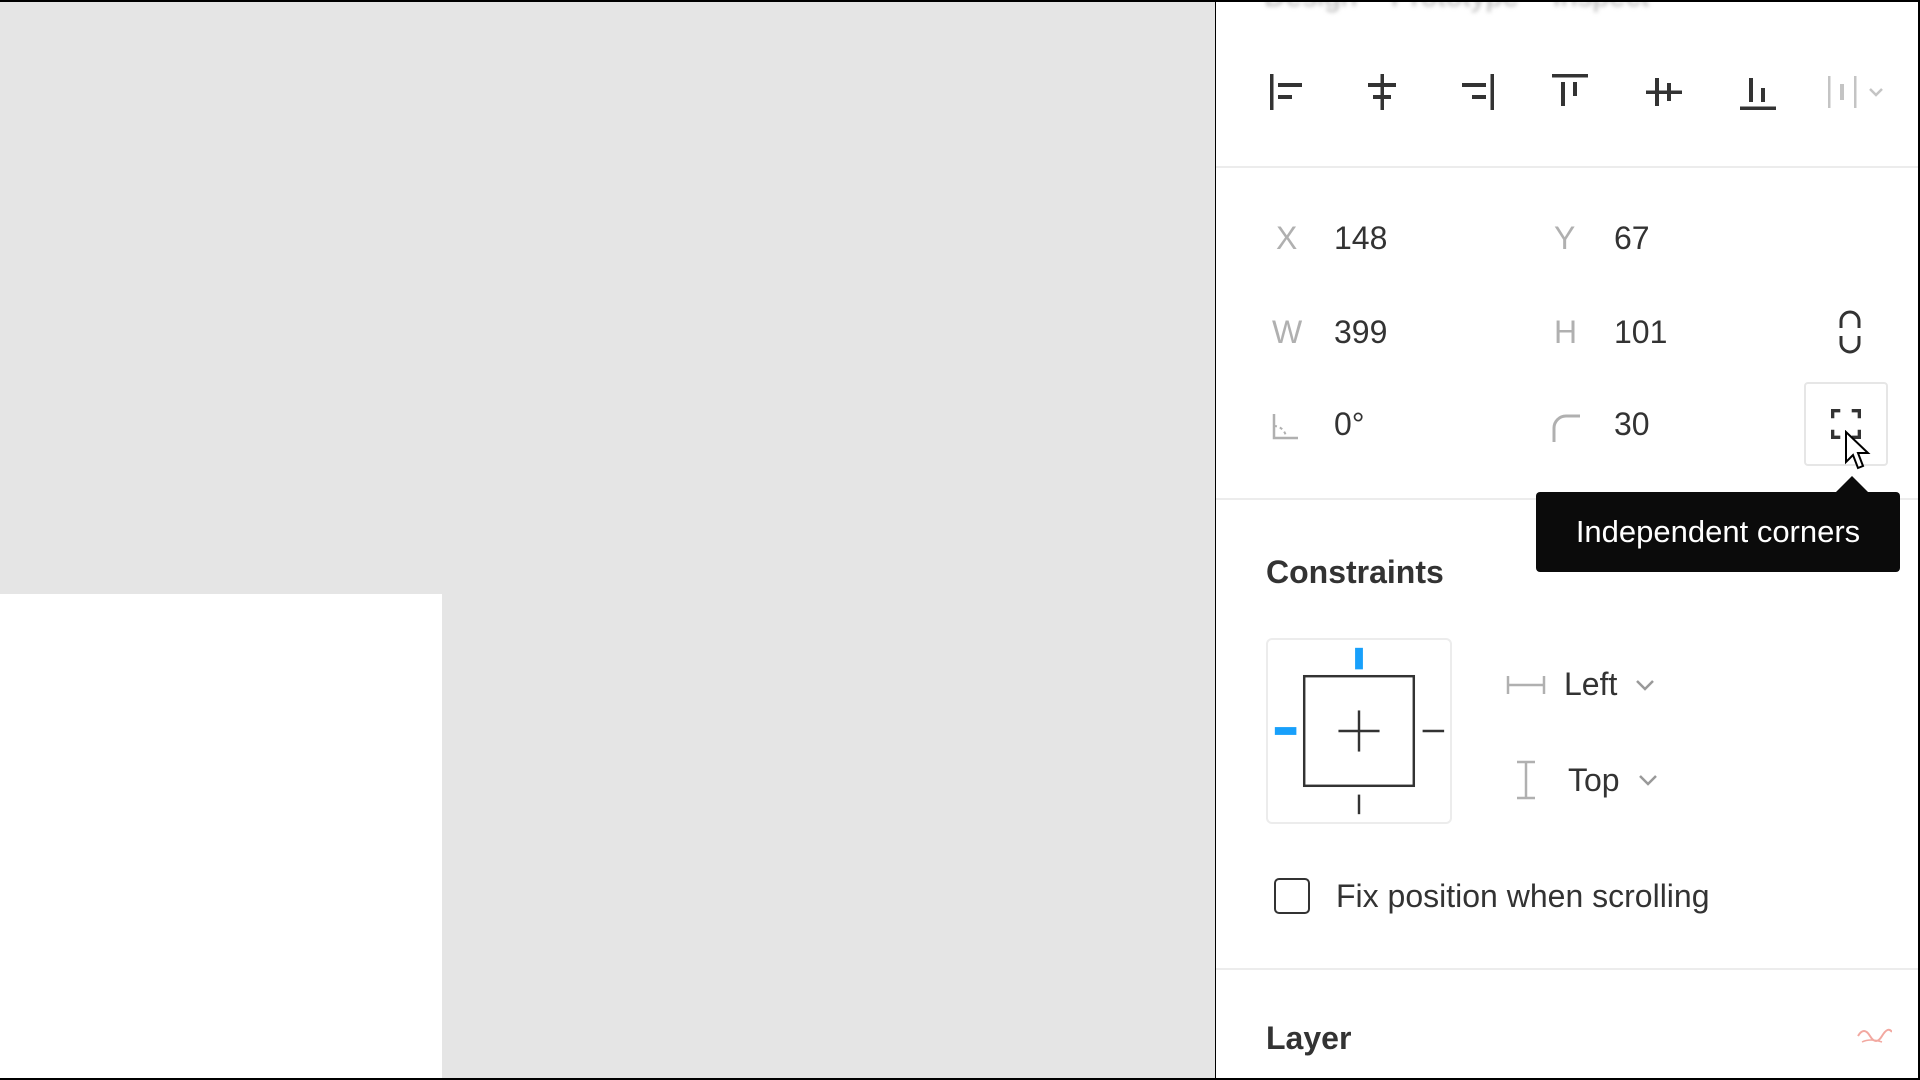 This screenshot has width=1920, height=1080. What do you see at coordinates (1456, 8) in the screenshot?
I see `panel-tabs-cropped: Design Prototype Inspect` at bounding box center [1456, 8].